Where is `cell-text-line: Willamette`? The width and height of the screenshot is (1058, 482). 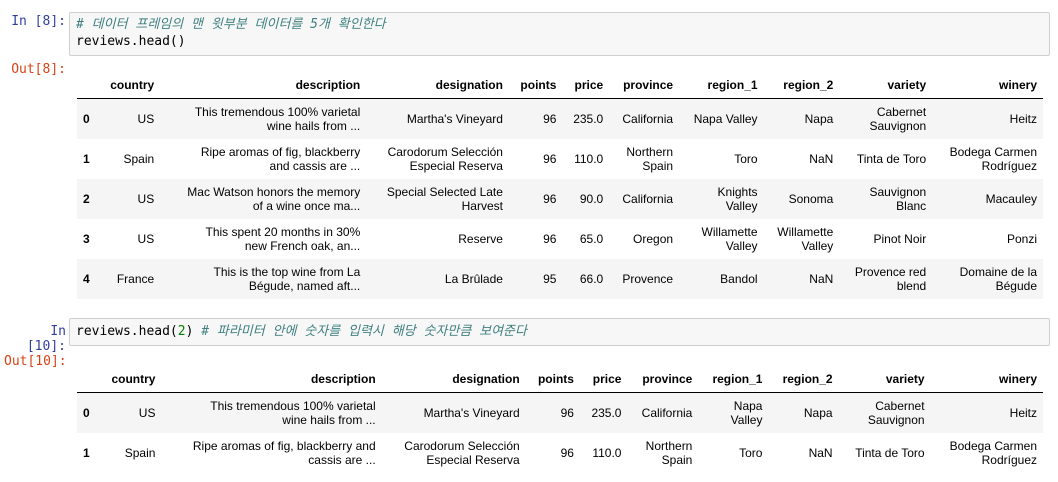
cell-text-line: Willamette is located at coordinates (805, 231).